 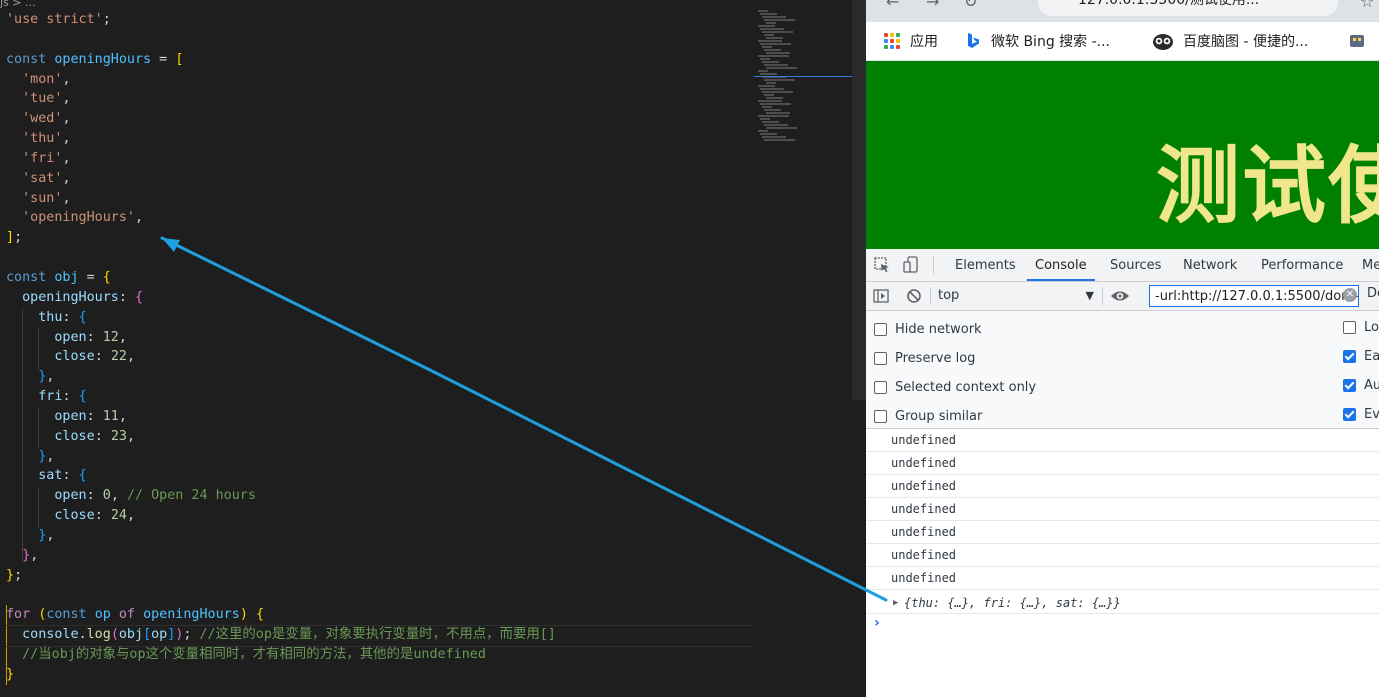 I want to click on expand-triangle-icon: ▶, so click(x=895, y=603).